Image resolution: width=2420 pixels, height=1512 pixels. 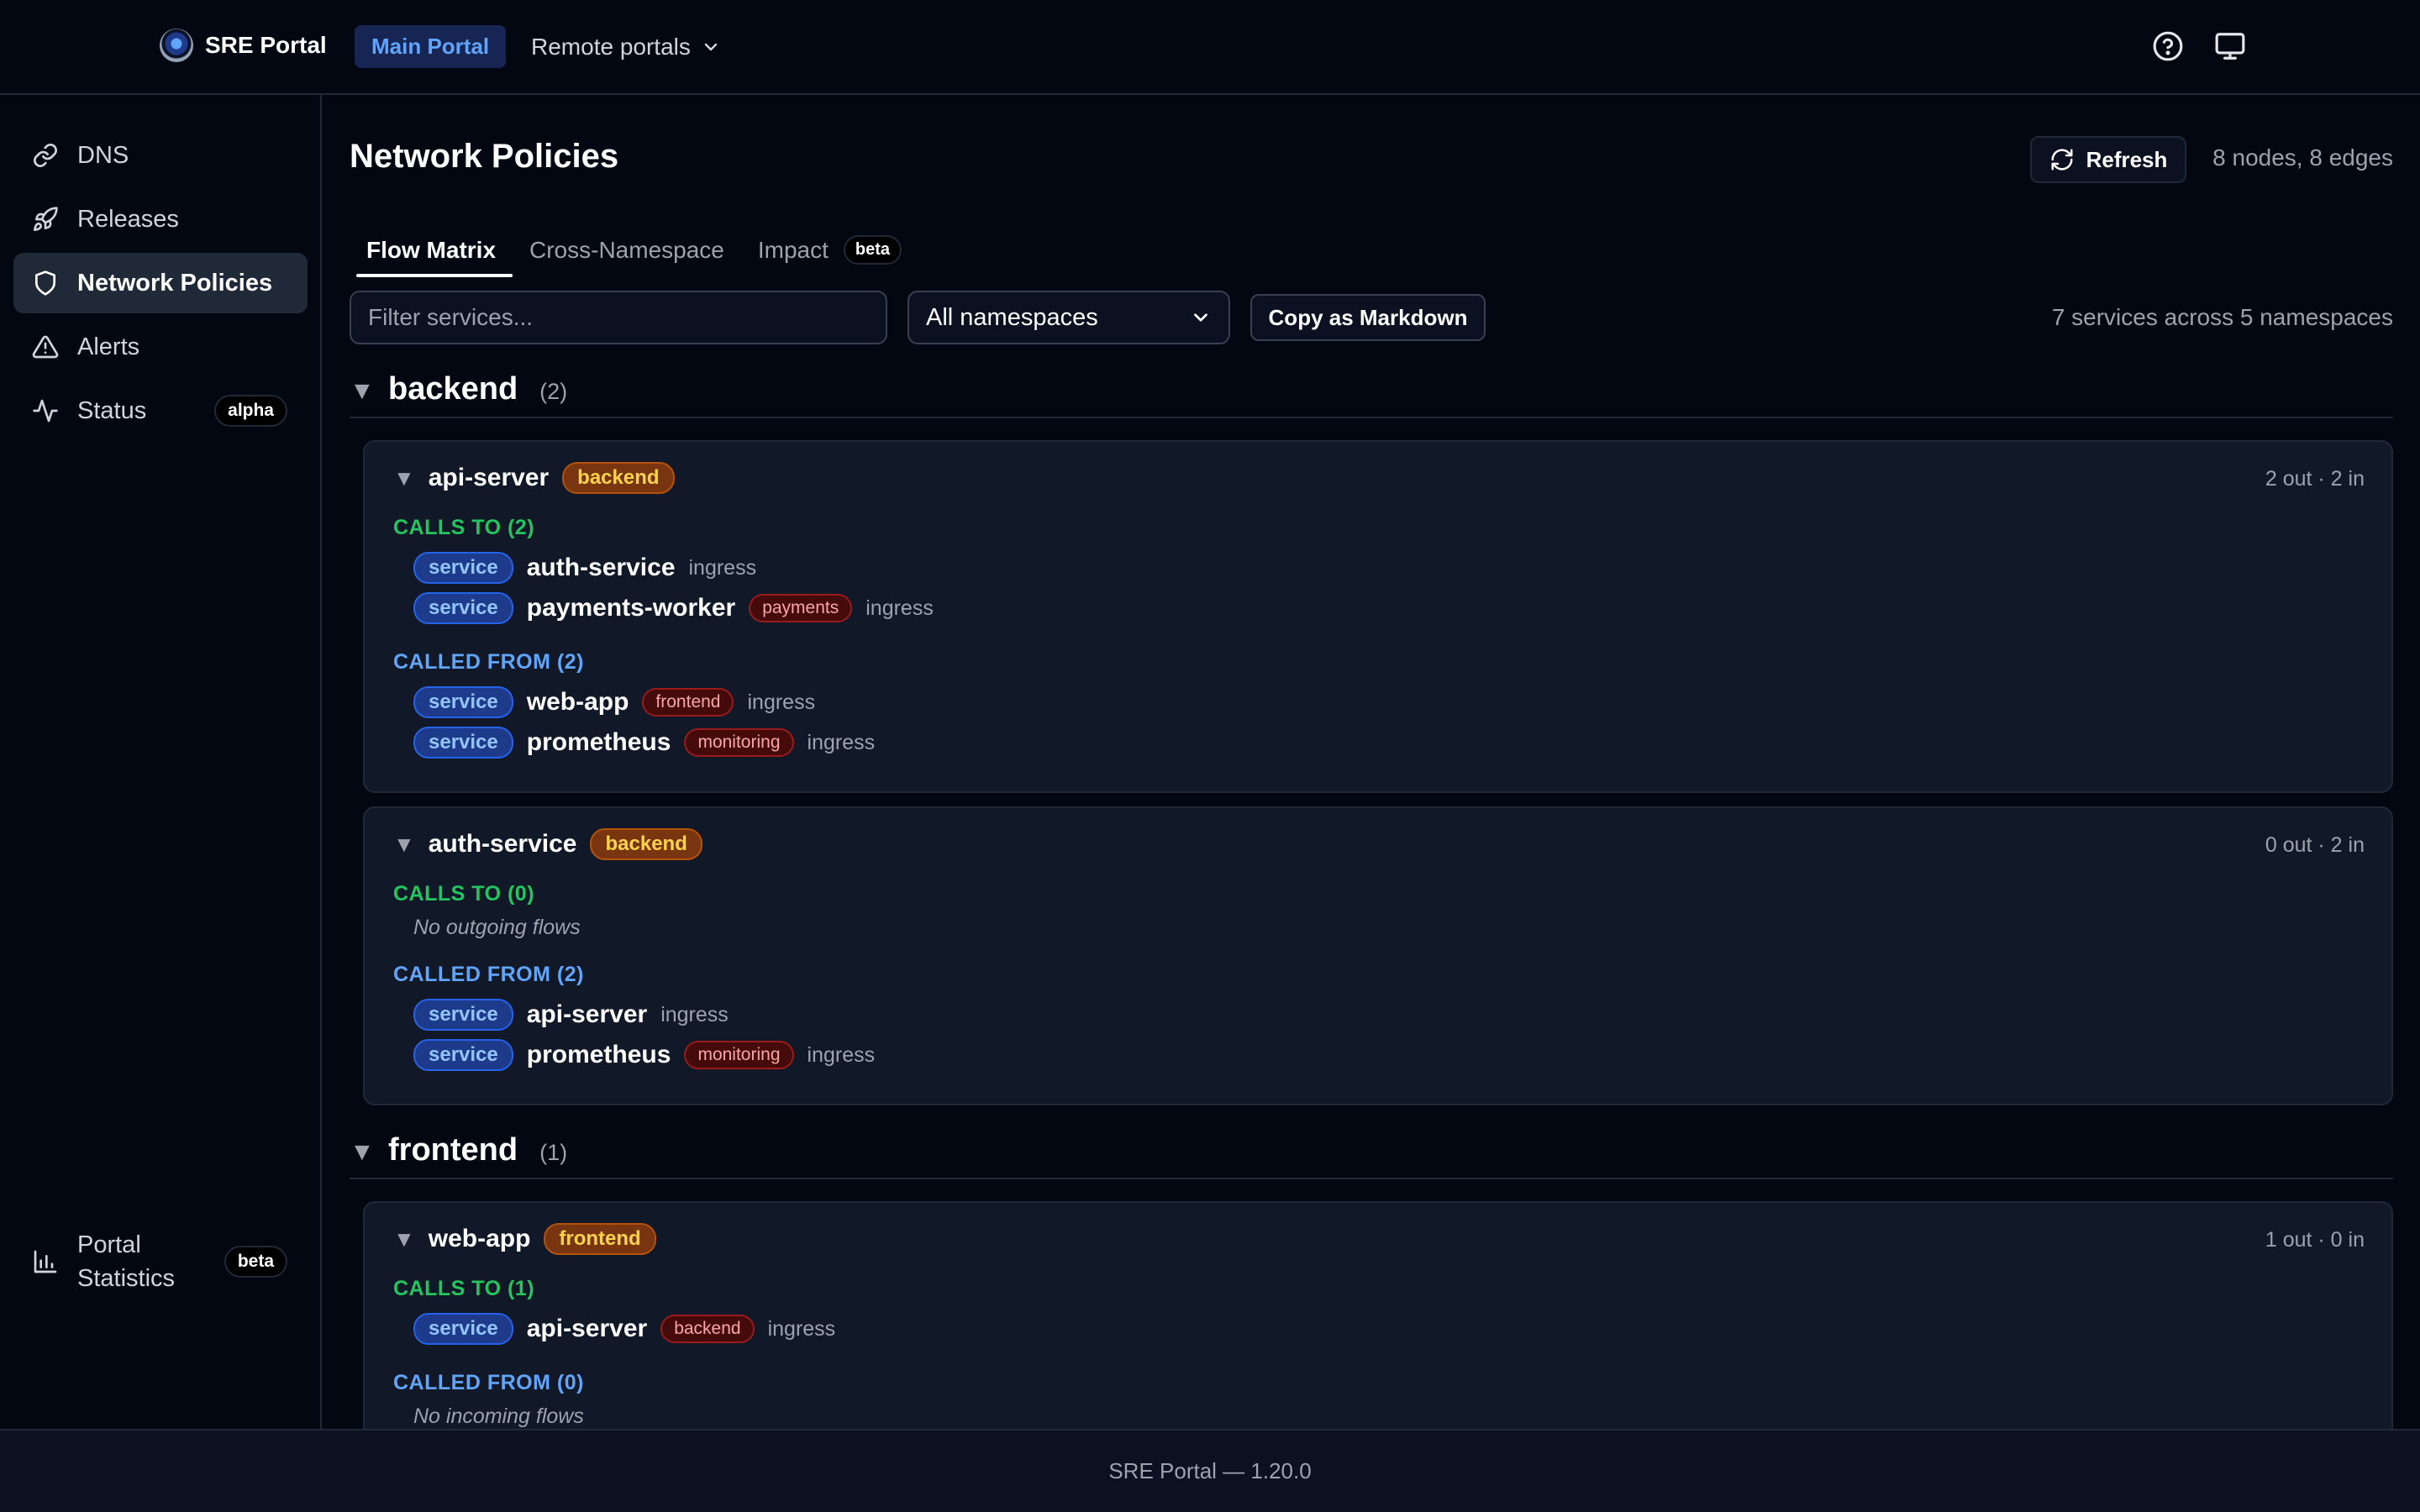 What do you see at coordinates (1372, 394) in the screenshot?
I see `namespace-group-header: ▼ backend (2)` at bounding box center [1372, 394].